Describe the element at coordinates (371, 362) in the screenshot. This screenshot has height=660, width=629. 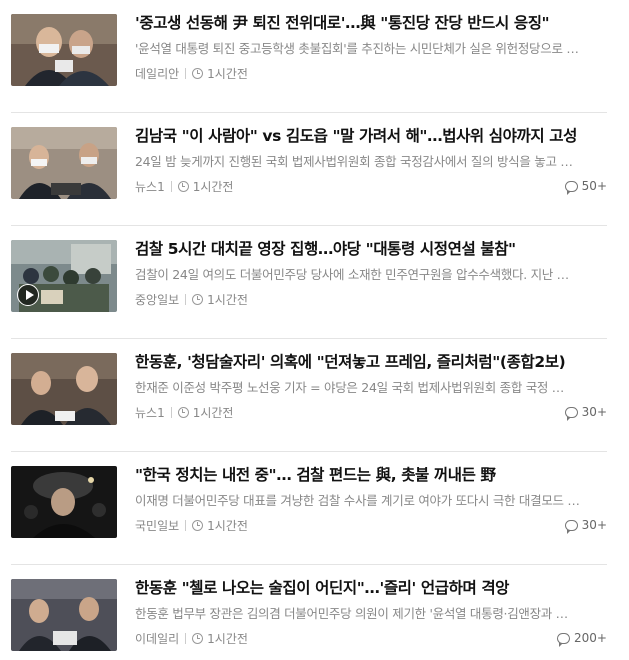
I see `article-title: 한동훈, '청담술자리' 의혹에 "던져놓고 프레임, 즐리처럼"(종합2보)` at that location.